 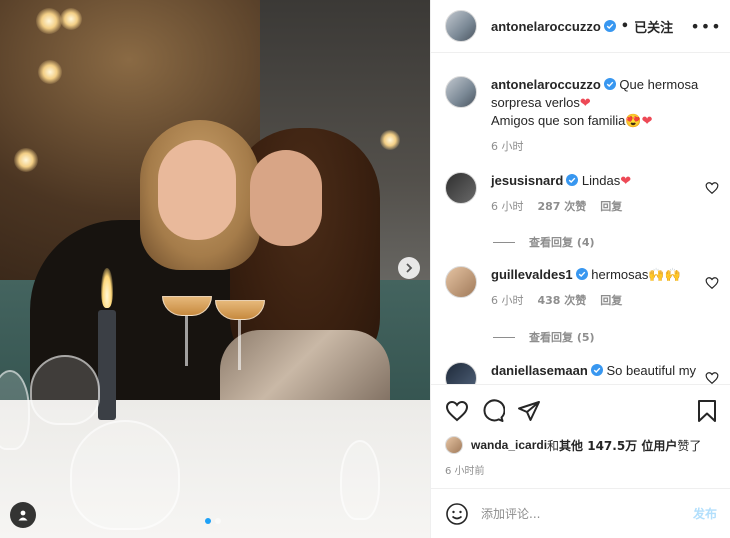 I want to click on comment-text: So beautiful my, so click(x=651, y=370).